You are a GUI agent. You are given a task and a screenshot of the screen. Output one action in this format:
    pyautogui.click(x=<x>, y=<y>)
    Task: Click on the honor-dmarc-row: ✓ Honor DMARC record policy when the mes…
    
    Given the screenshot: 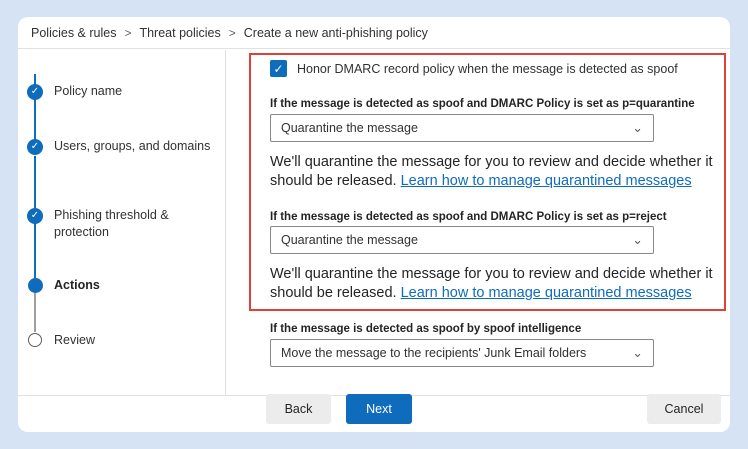 What is the action you would take?
    pyautogui.click(x=474, y=68)
    